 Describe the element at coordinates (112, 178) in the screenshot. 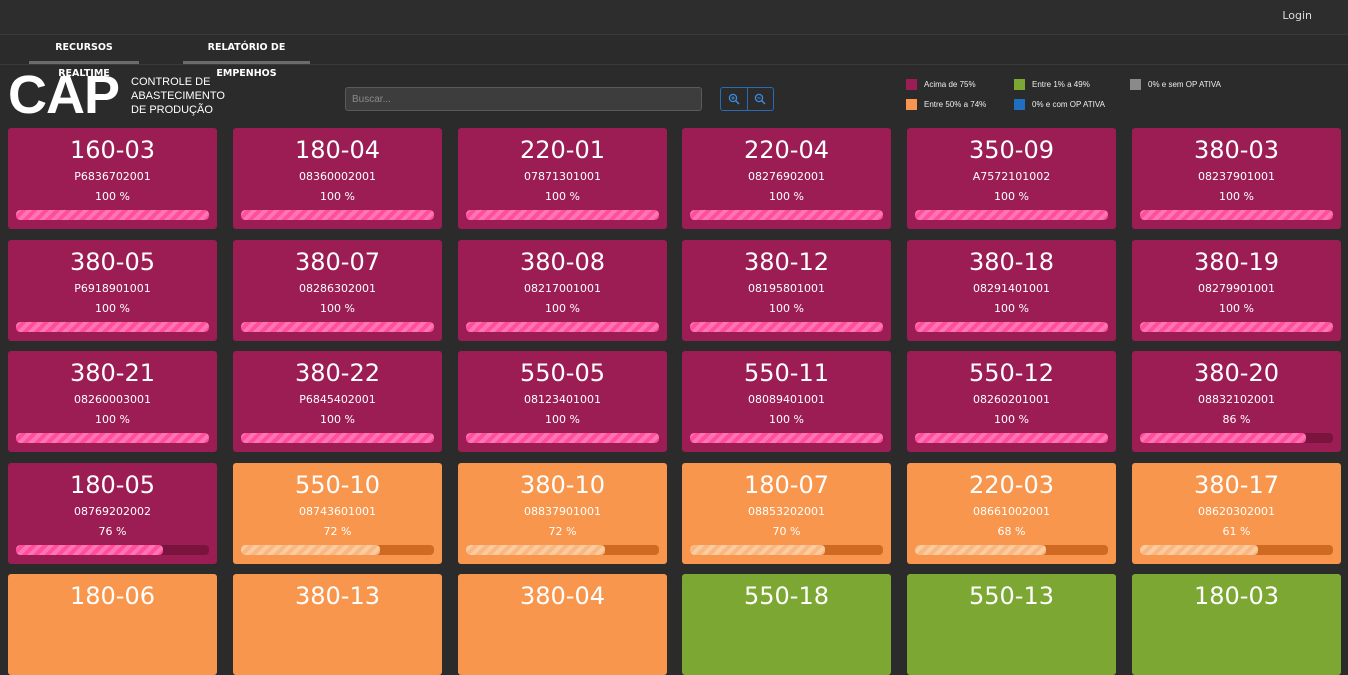

I see `resource-card: 160-03 P6836702001 100 %` at that location.